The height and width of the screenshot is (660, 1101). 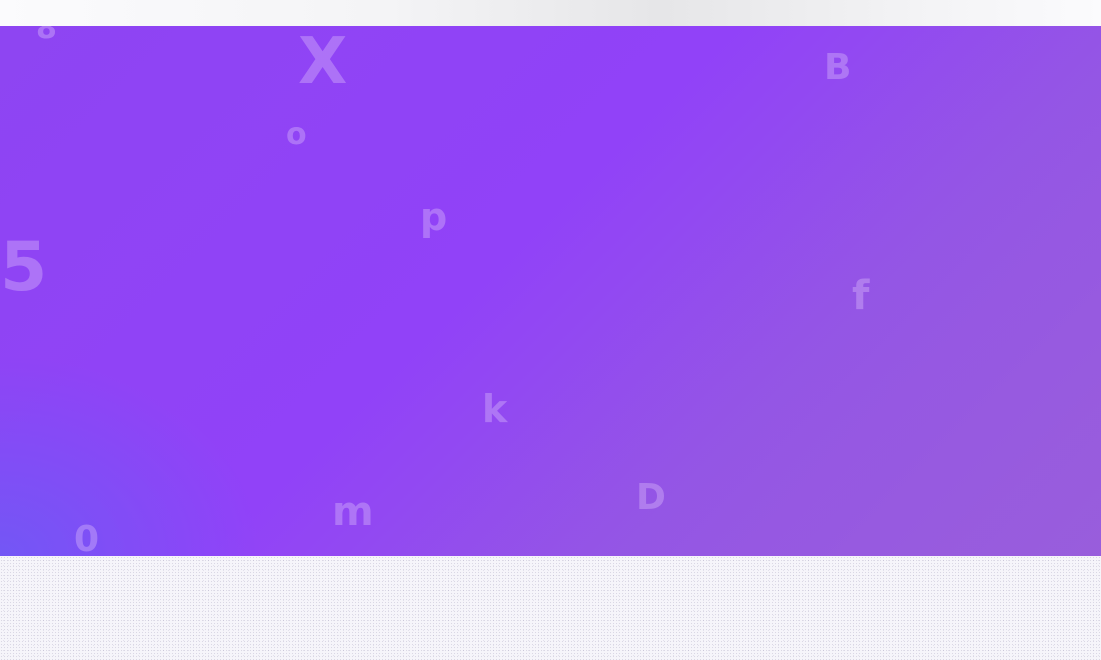 What do you see at coordinates (434, 217) in the screenshot?
I see `floating-glyph-p: p` at bounding box center [434, 217].